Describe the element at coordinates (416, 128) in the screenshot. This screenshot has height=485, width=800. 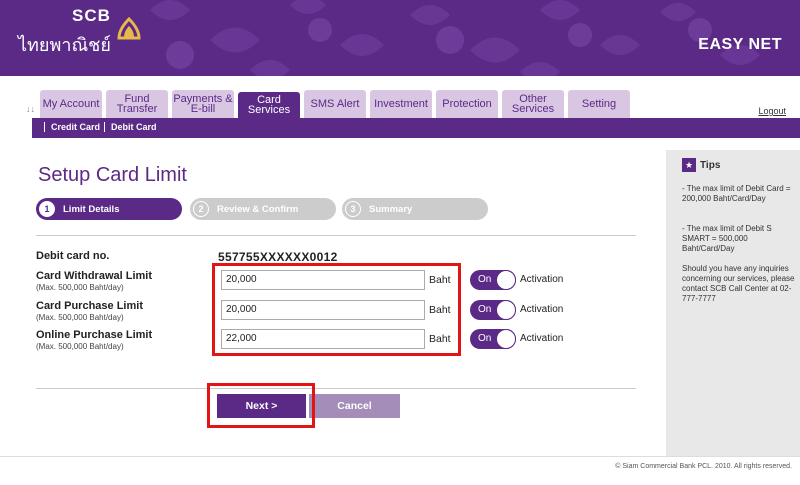
I see `sub-navigation: Credit Card Debit Card` at that location.